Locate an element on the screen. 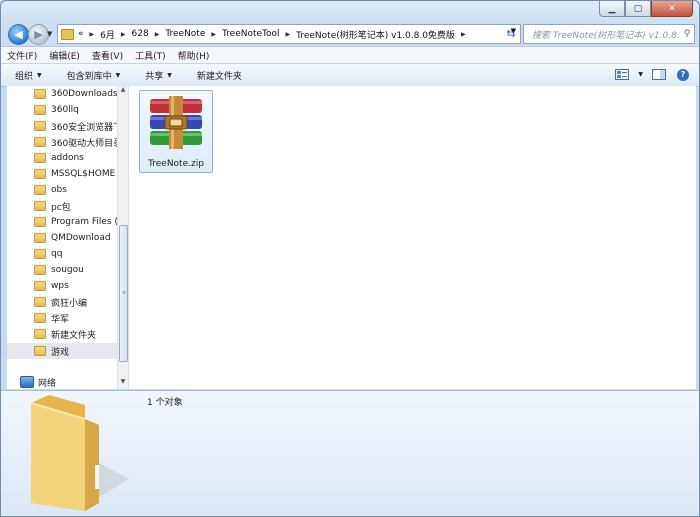 This screenshot has height=517, width=700. breadcrumb-item: 6月 is located at coordinates (107, 34).